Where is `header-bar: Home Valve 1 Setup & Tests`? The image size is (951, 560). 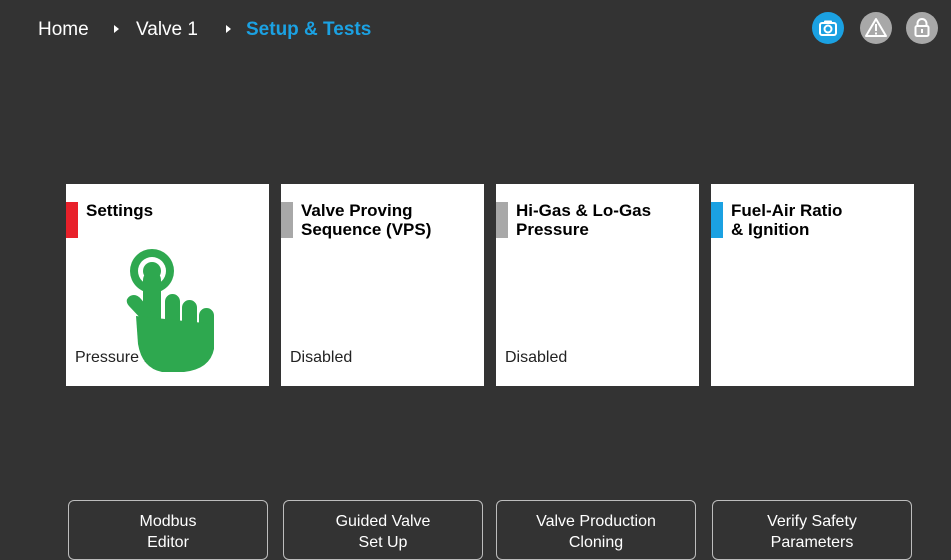
header-bar: Home Valve 1 Setup & Tests is located at coordinates (475, 30).